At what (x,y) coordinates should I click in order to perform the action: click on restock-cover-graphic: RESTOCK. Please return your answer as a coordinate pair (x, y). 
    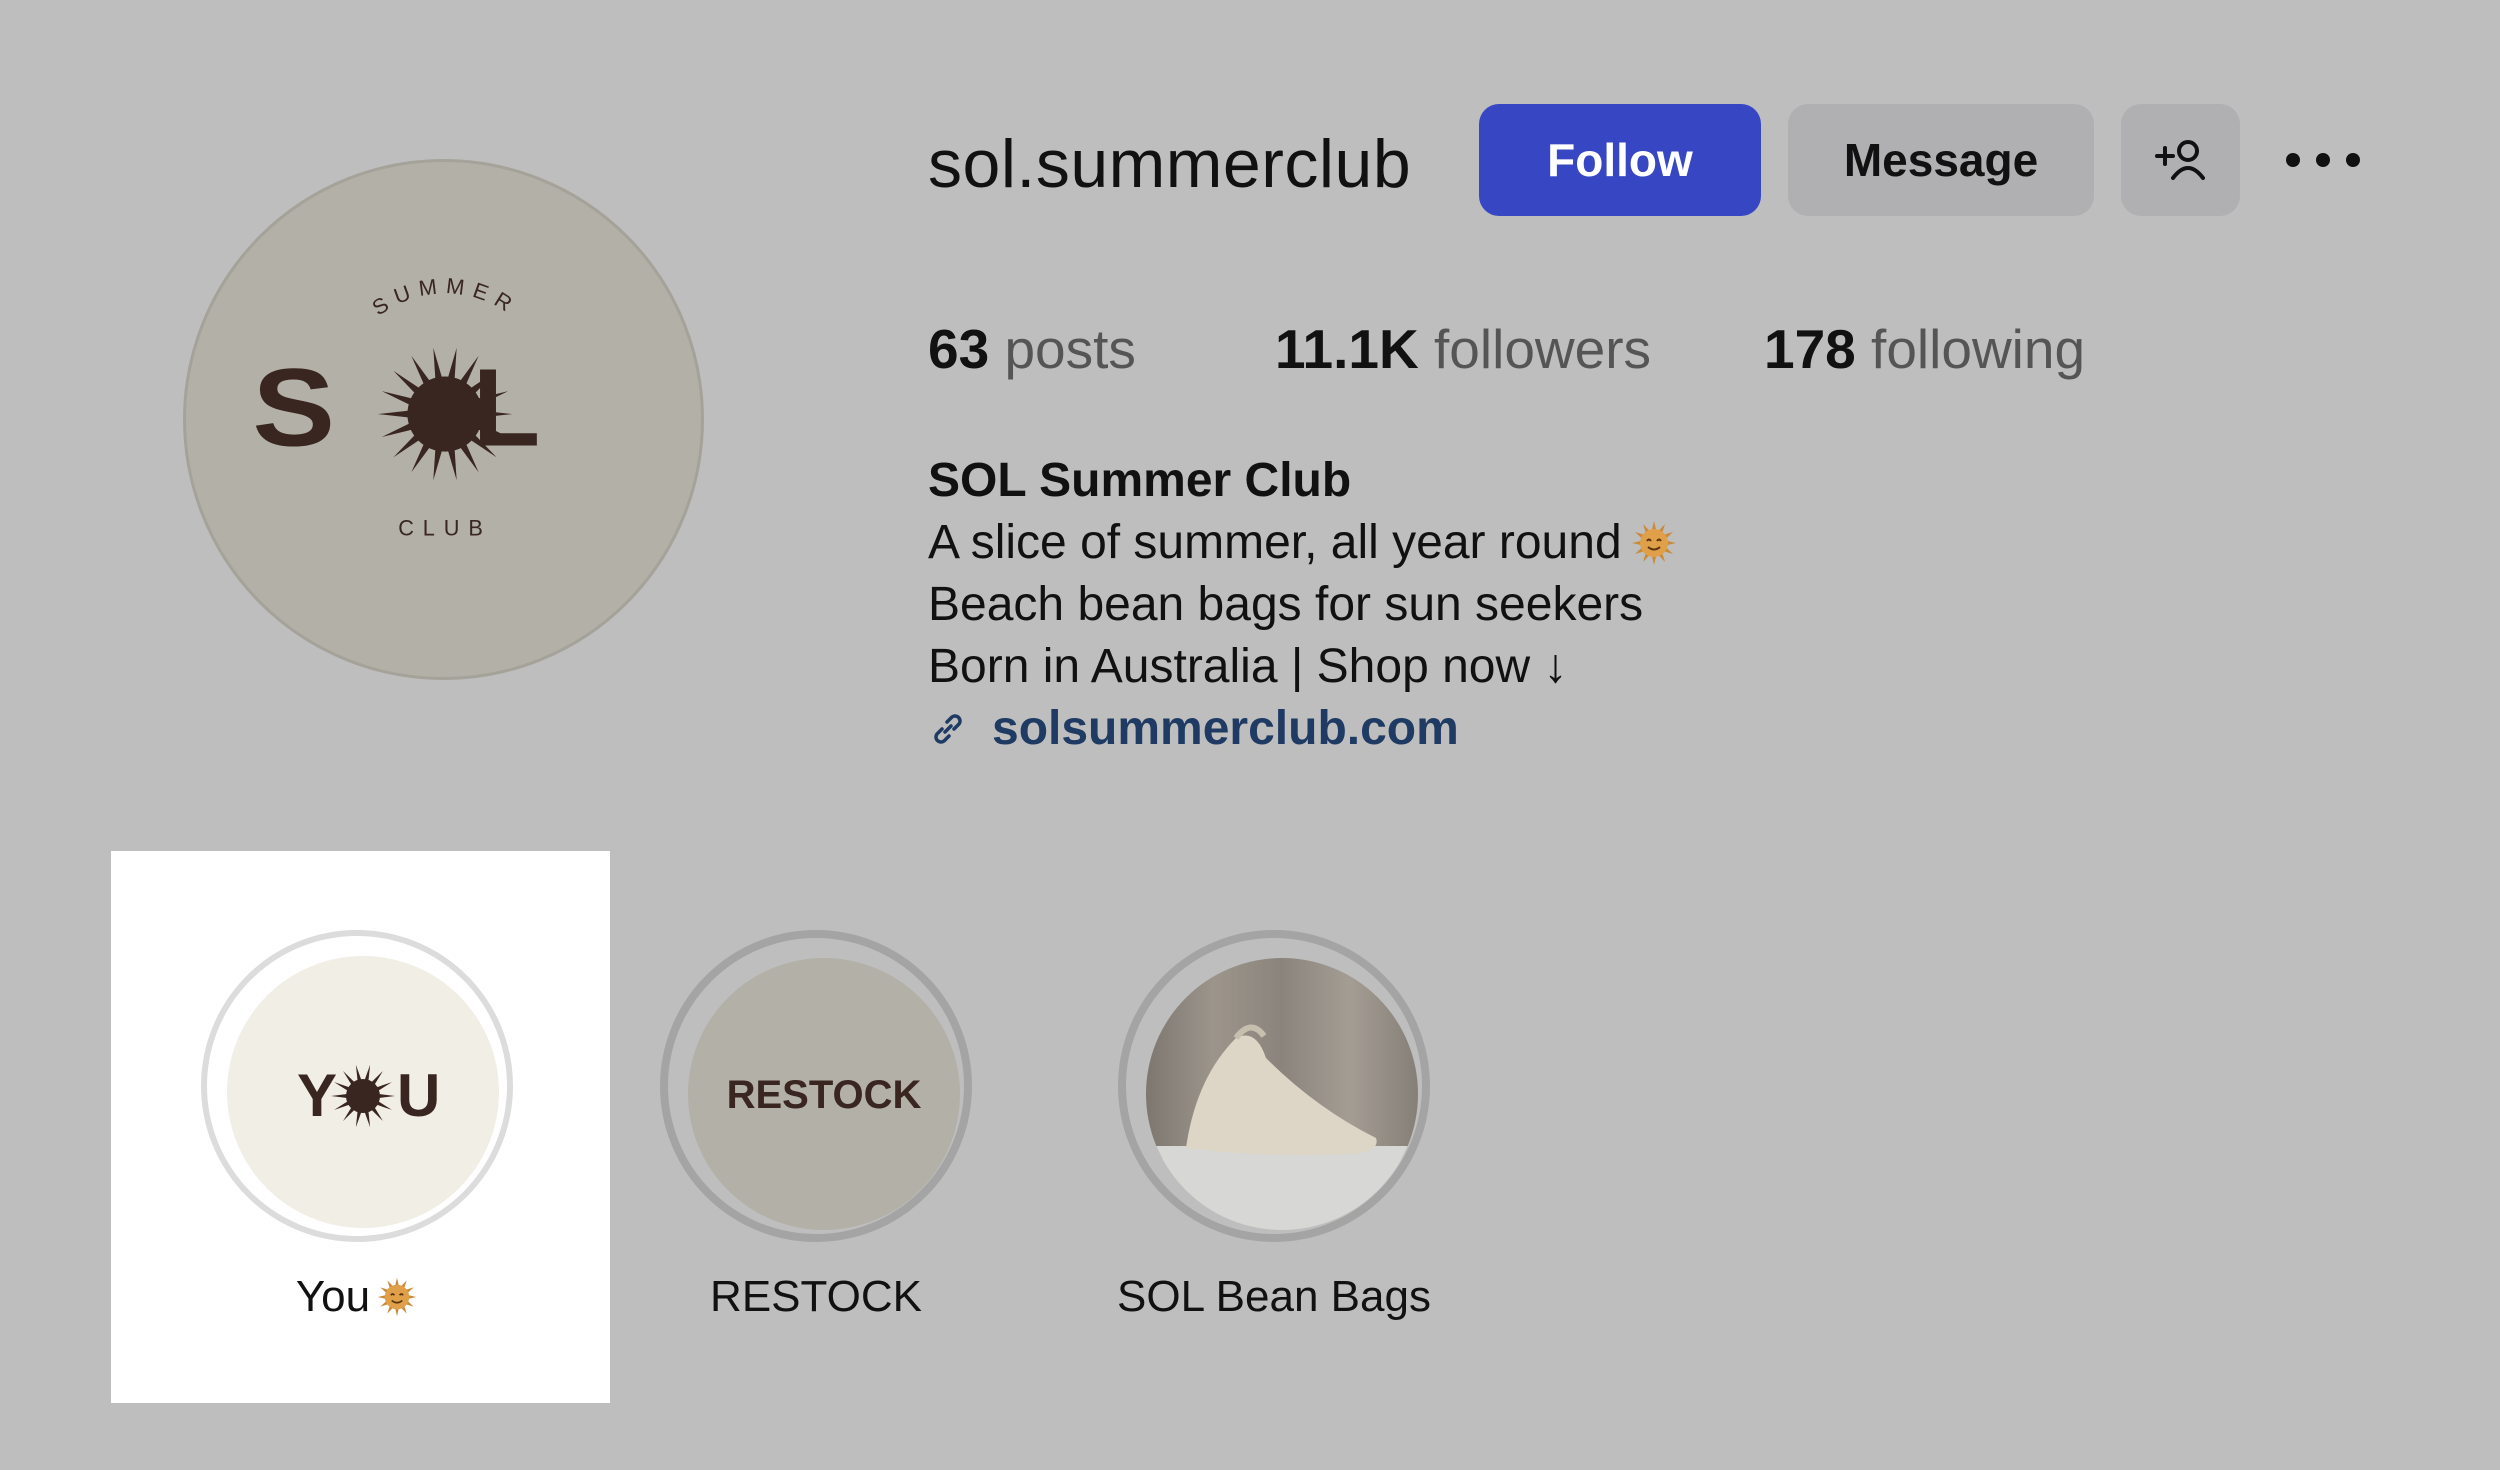
    Looking at the image, I should click on (824, 1094).